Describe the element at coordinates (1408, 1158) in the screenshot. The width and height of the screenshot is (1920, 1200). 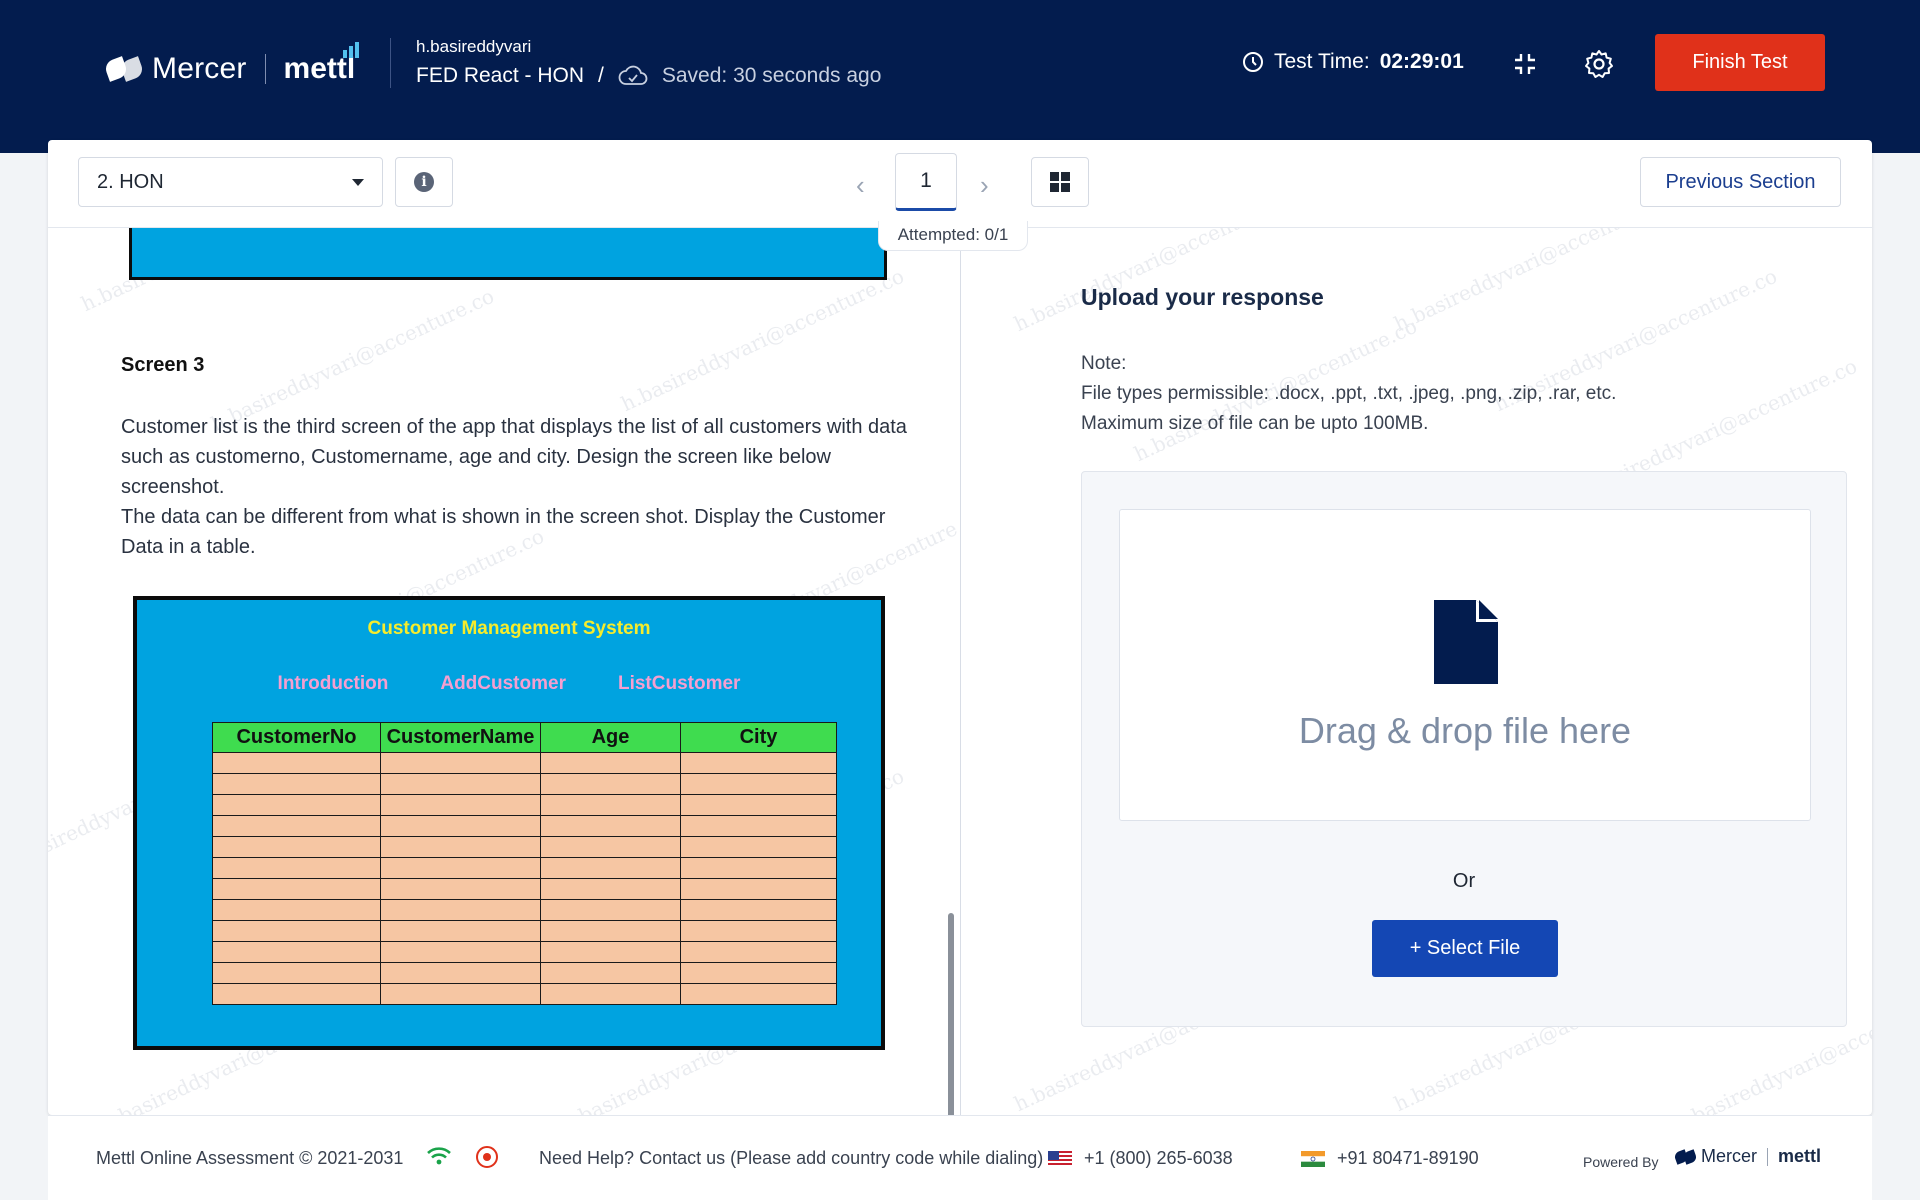
I see `footer-india-phone: +91 80471-89190` at that location.